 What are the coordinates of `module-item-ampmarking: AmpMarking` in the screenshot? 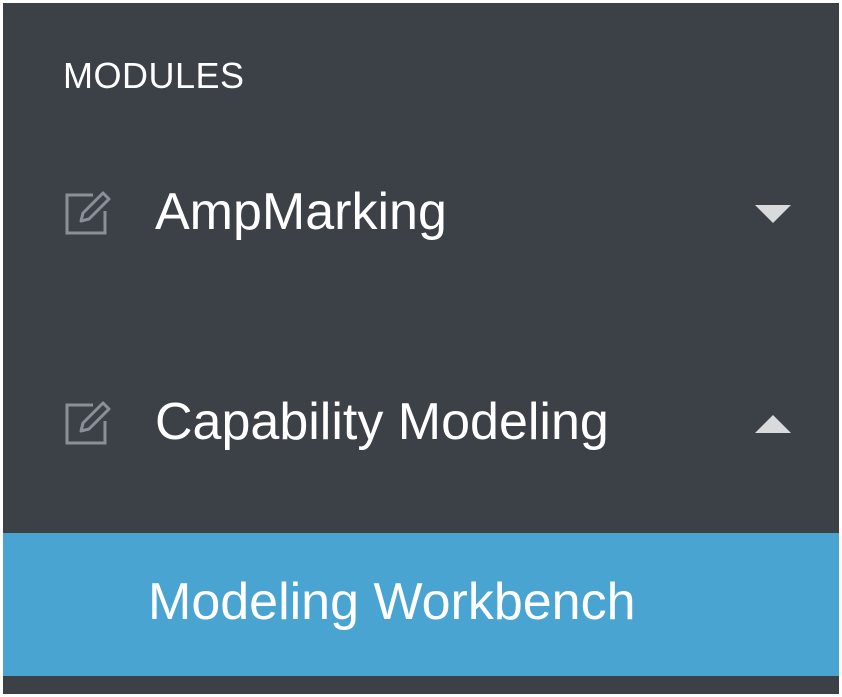 It's located at (421, 212).